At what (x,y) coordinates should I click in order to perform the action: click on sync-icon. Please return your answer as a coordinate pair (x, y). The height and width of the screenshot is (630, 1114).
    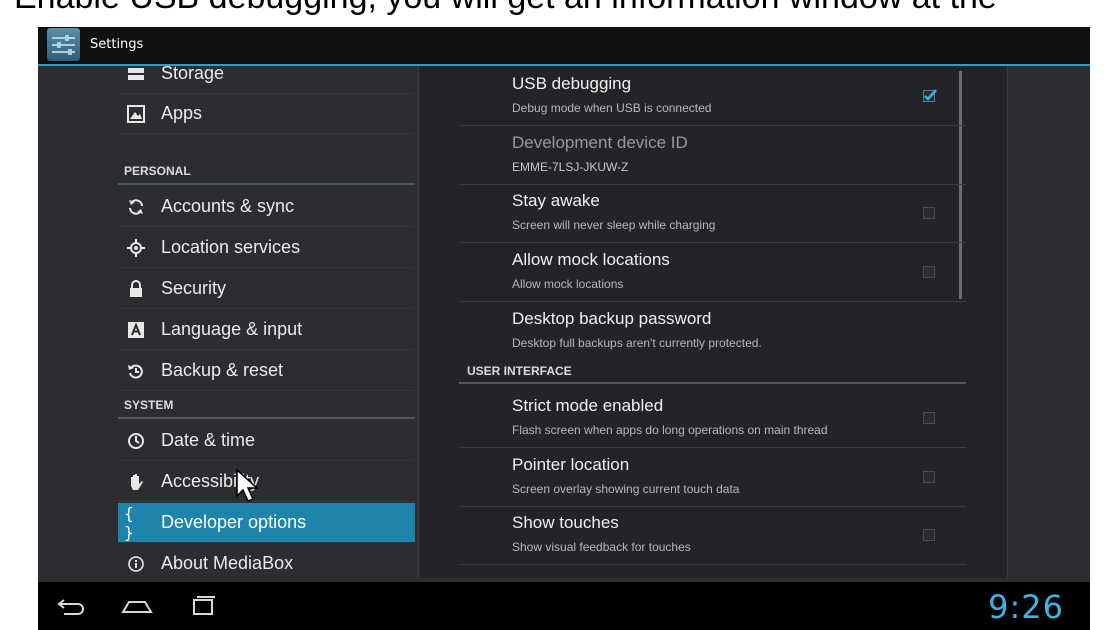
    Looking at the image, I should click on (136, 207).